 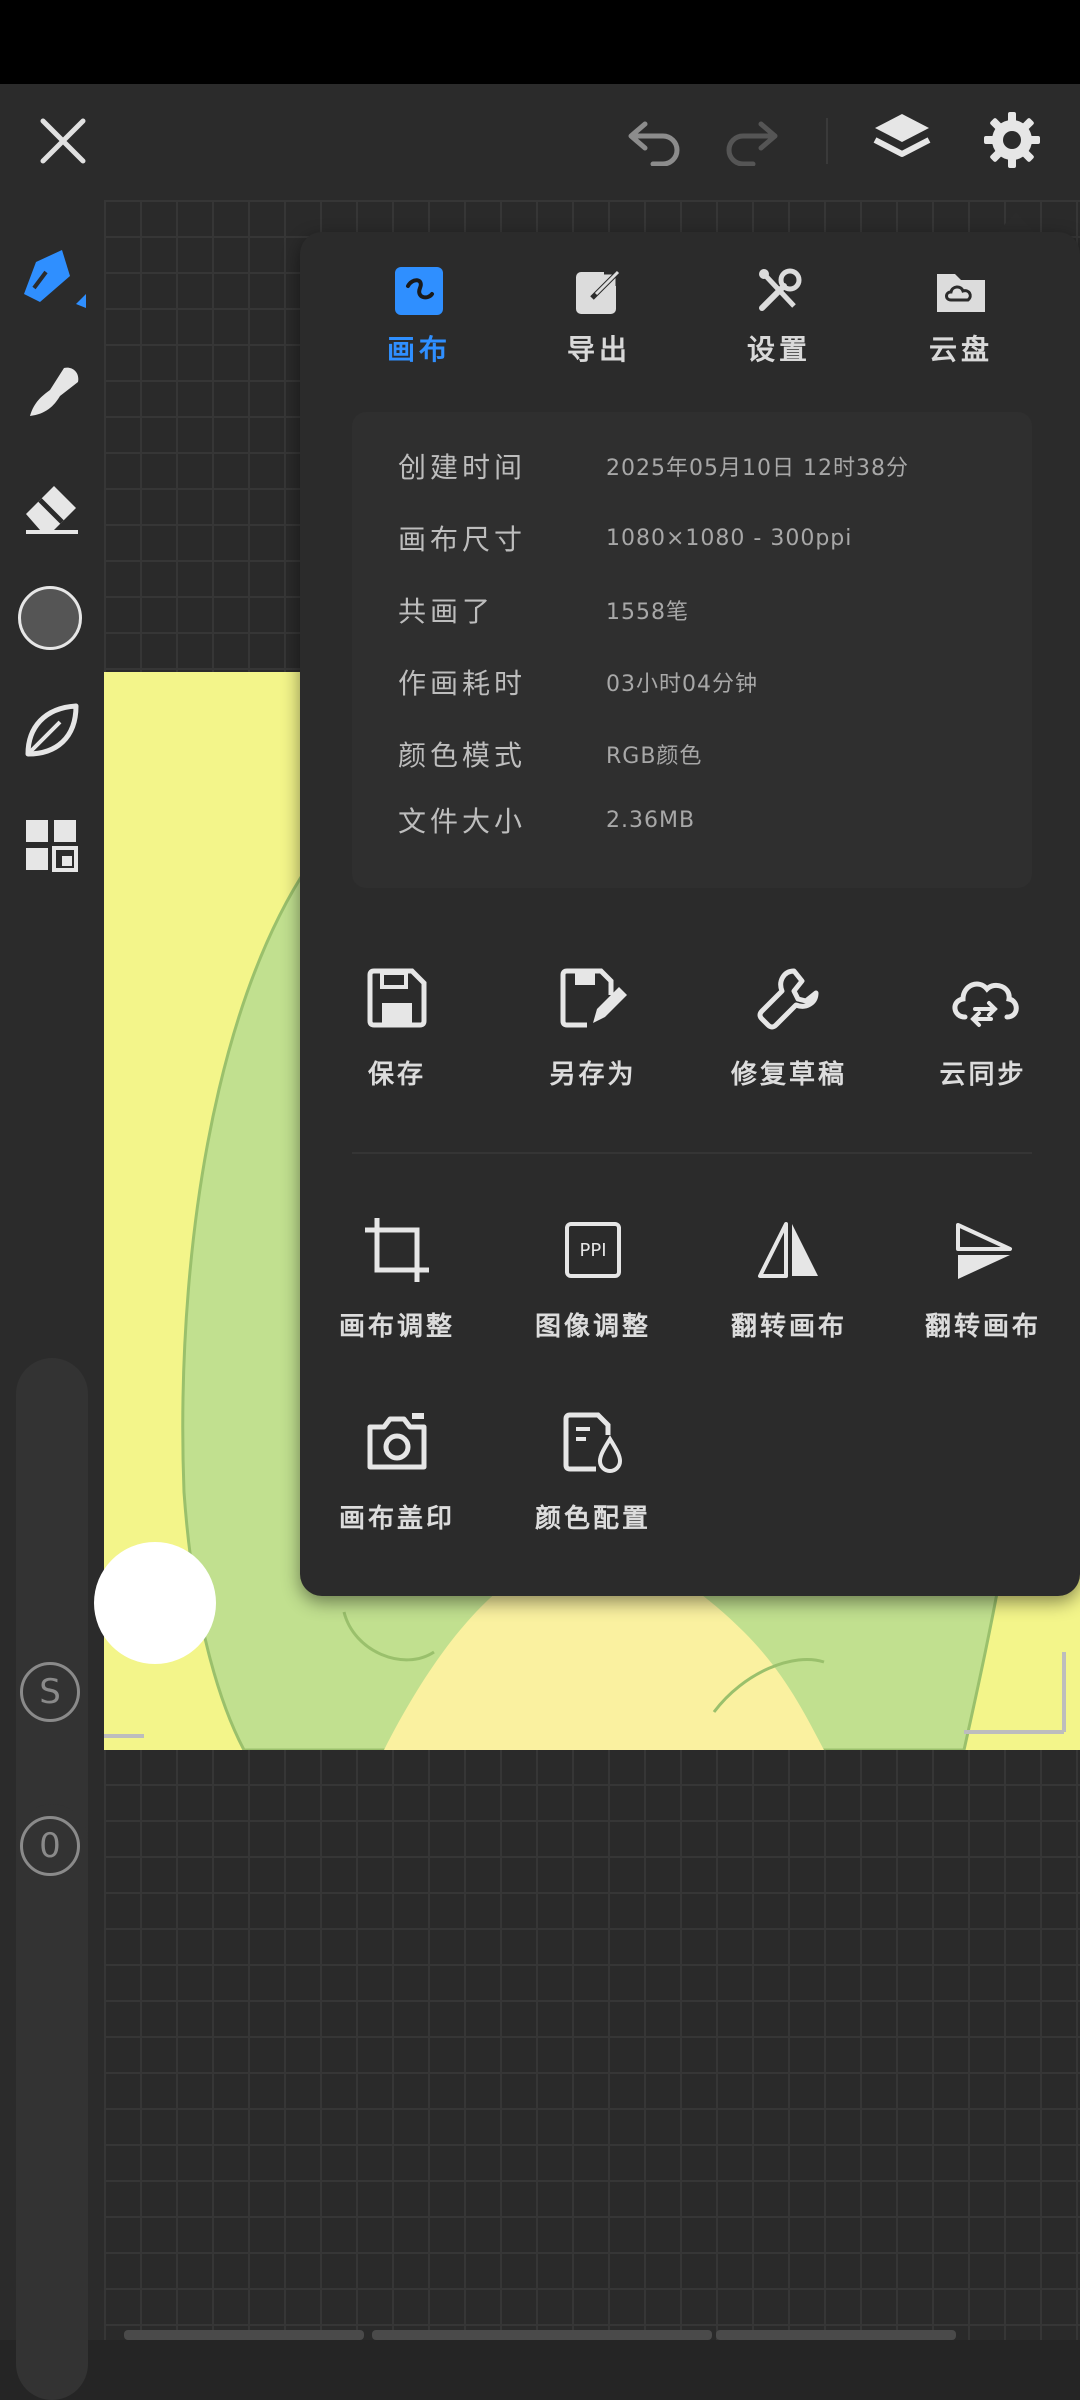 What do you see at coordinates (983, 998) in the screenshot?
I see `cloud-sync-icon` at bounding box center [983, 998].